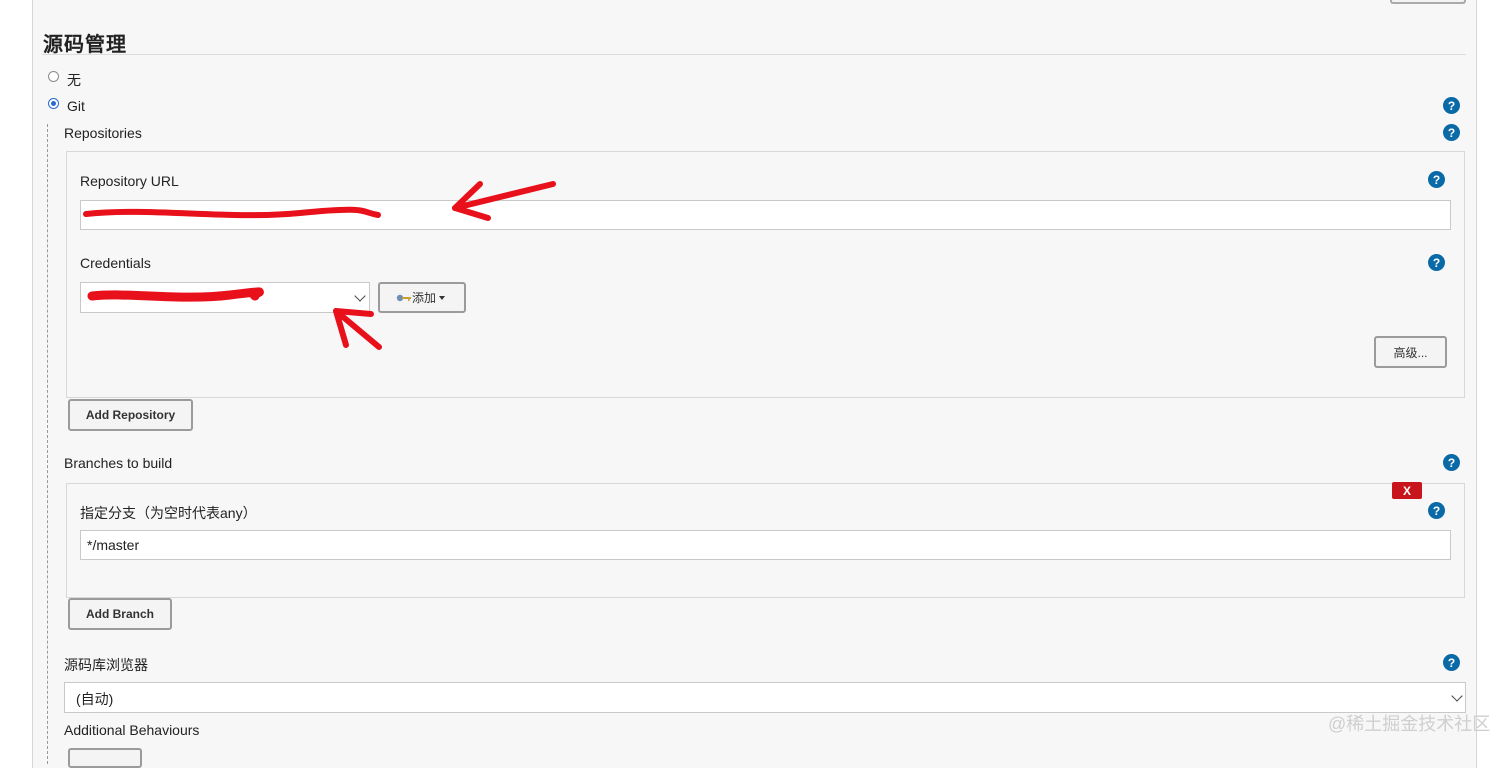 Image resolution: width=1512 pixels, height=768 pixels. Describe the element at coordinates (1409, 724) in the screenshot. I see `watermark: @稀土掘金技术社区` at that location.